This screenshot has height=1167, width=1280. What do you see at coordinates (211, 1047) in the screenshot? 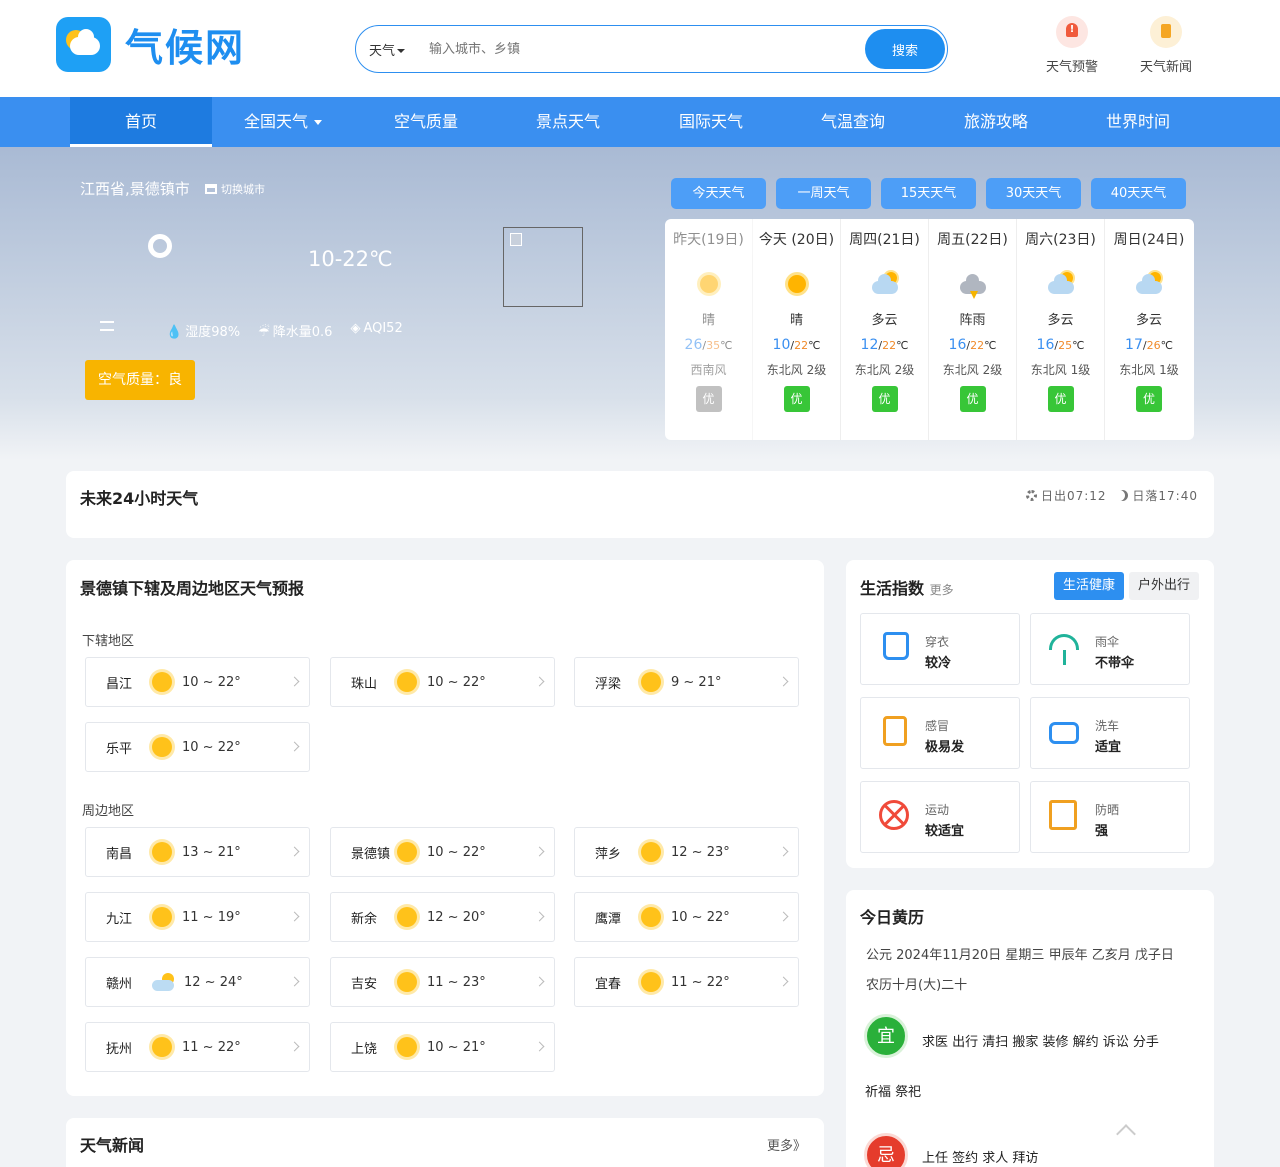
I see `town-temp: 11 ~ 22°` at bounding box center [211, 1047].